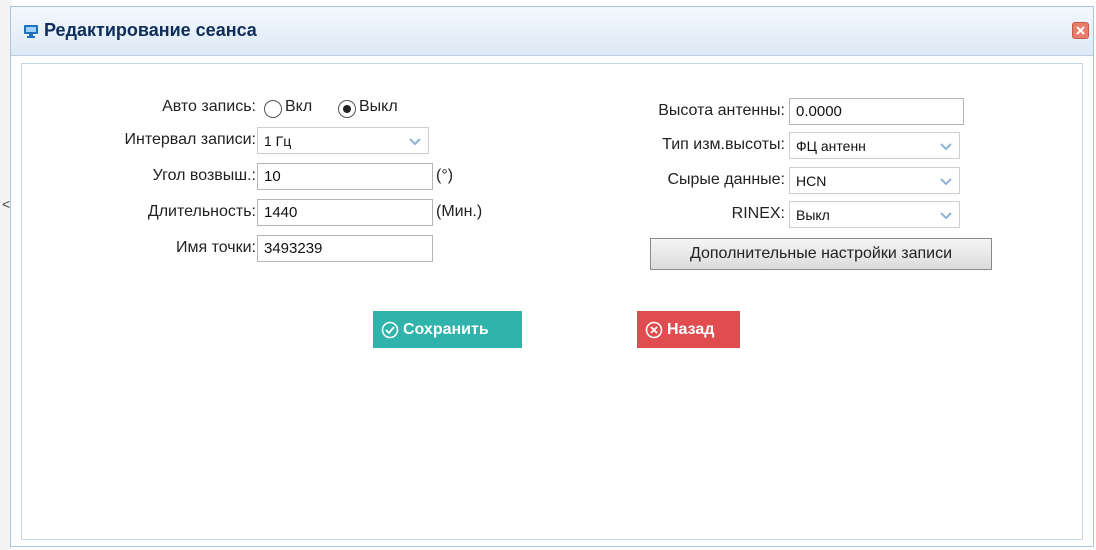  I want to click on advanced-record-settings-button: Дополнительные настройки записи, so click(821, 254).